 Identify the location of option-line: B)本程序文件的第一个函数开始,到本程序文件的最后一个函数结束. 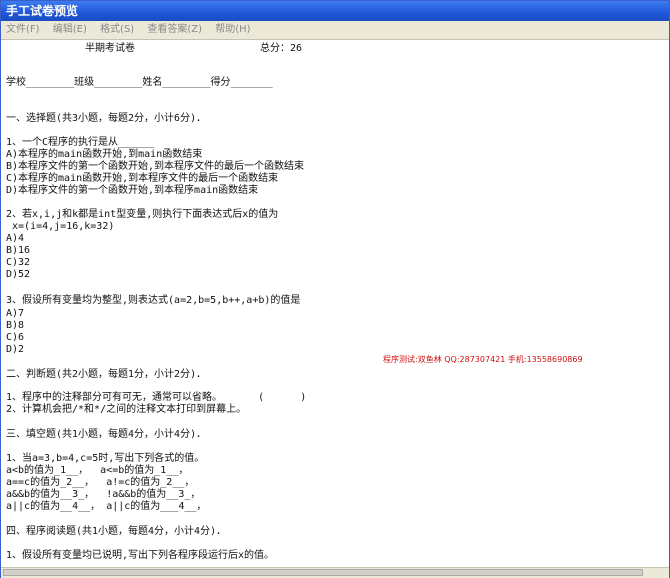
(155, 166).